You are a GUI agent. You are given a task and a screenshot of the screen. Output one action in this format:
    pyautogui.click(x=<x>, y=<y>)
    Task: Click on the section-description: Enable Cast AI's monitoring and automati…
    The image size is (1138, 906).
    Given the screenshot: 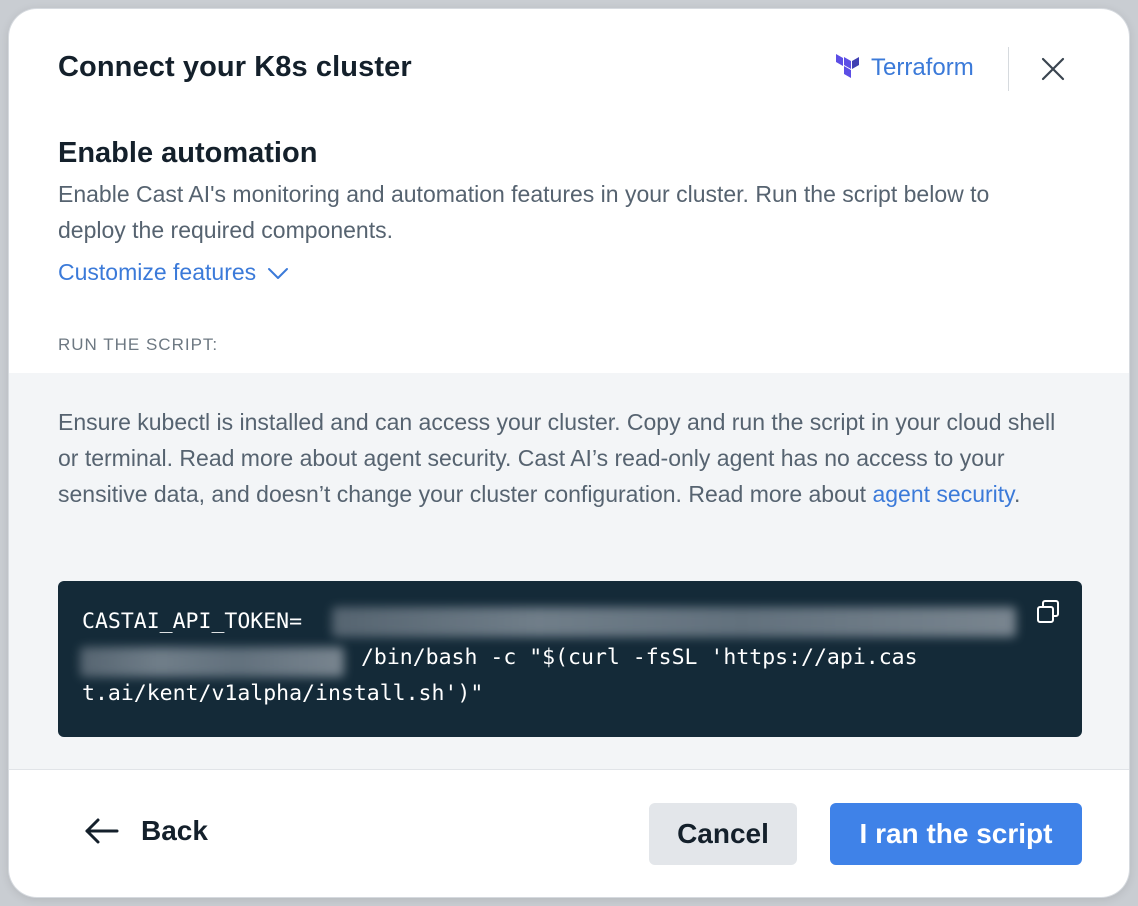 What is the action you would take?
    pyautogui.click(x=524, y=212)
    